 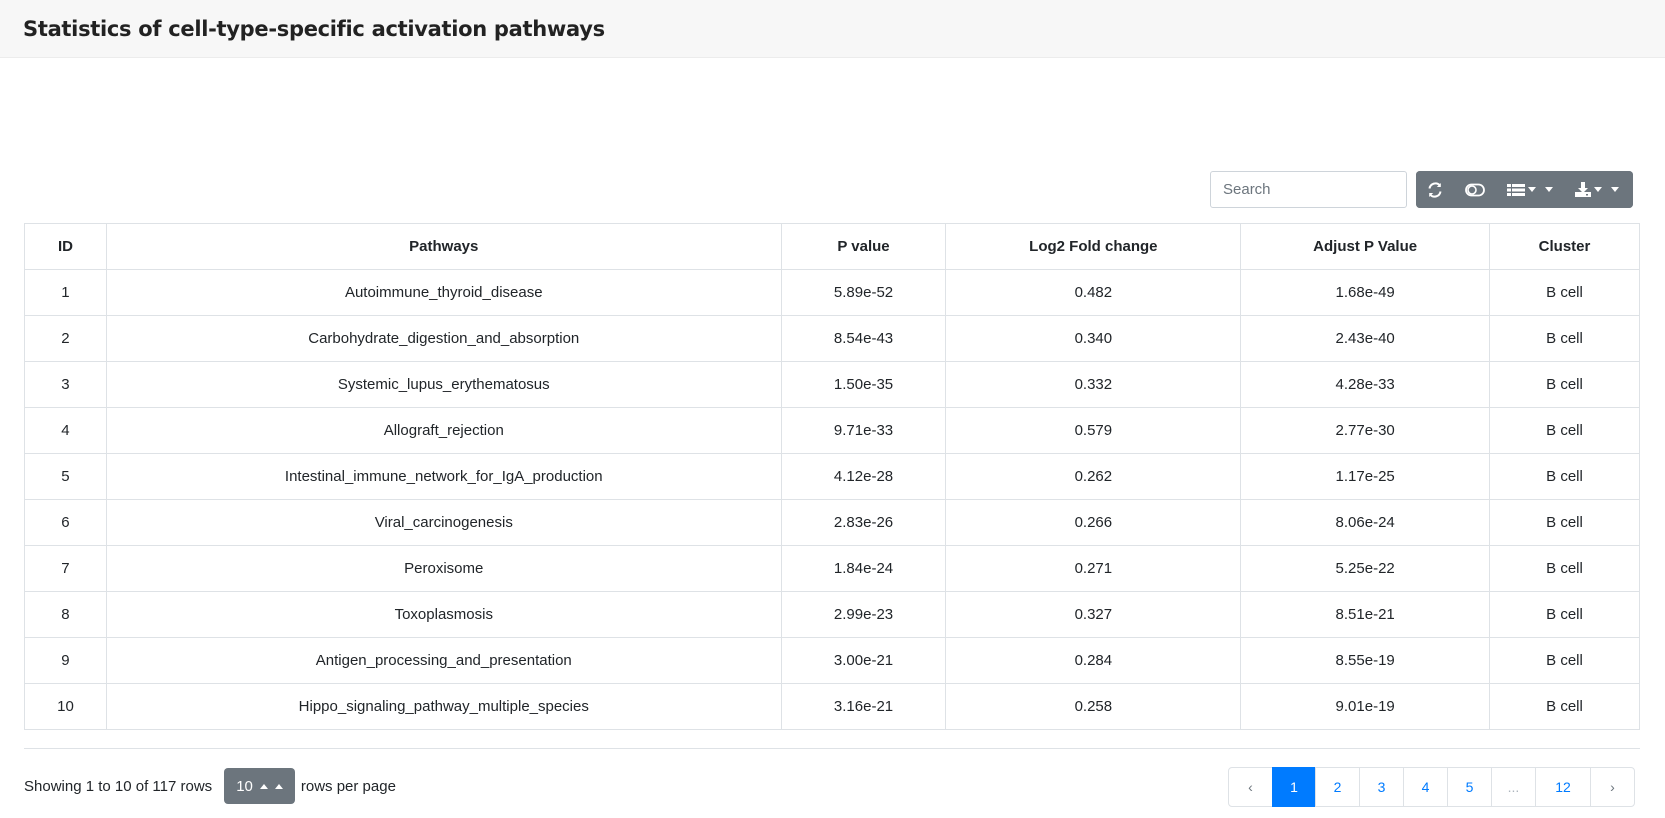 I want to click on rows-per-page-dropdown: 10, so click(x=259, y=786).